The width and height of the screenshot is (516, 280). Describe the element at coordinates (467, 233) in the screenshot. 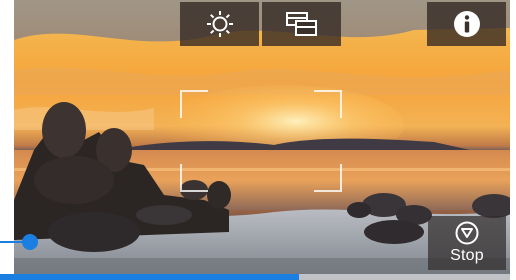

I see `stop-icon` at that location.